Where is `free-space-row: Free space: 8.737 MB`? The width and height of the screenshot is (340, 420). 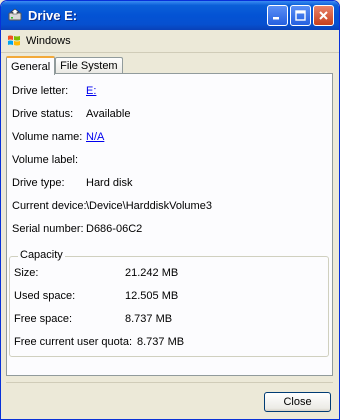
free-space-row: Free space: 8.737 MB is located at coordinates (93, 319).